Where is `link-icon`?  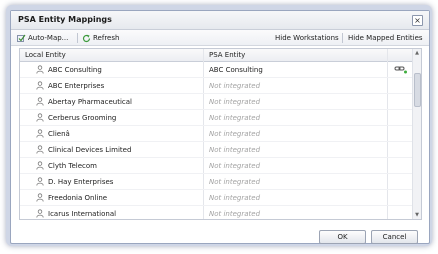
link-icon is located at coordinates (400, 70).